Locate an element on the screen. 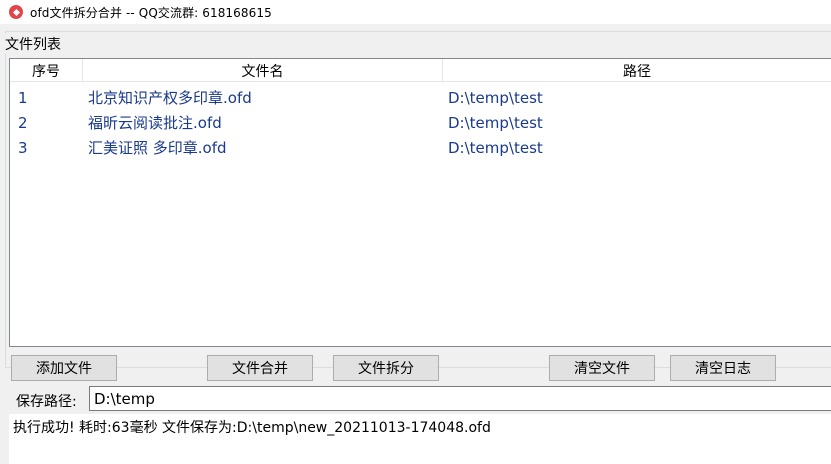  list-header: 序号 文件名 路径 is located at coordinates (420, 70).